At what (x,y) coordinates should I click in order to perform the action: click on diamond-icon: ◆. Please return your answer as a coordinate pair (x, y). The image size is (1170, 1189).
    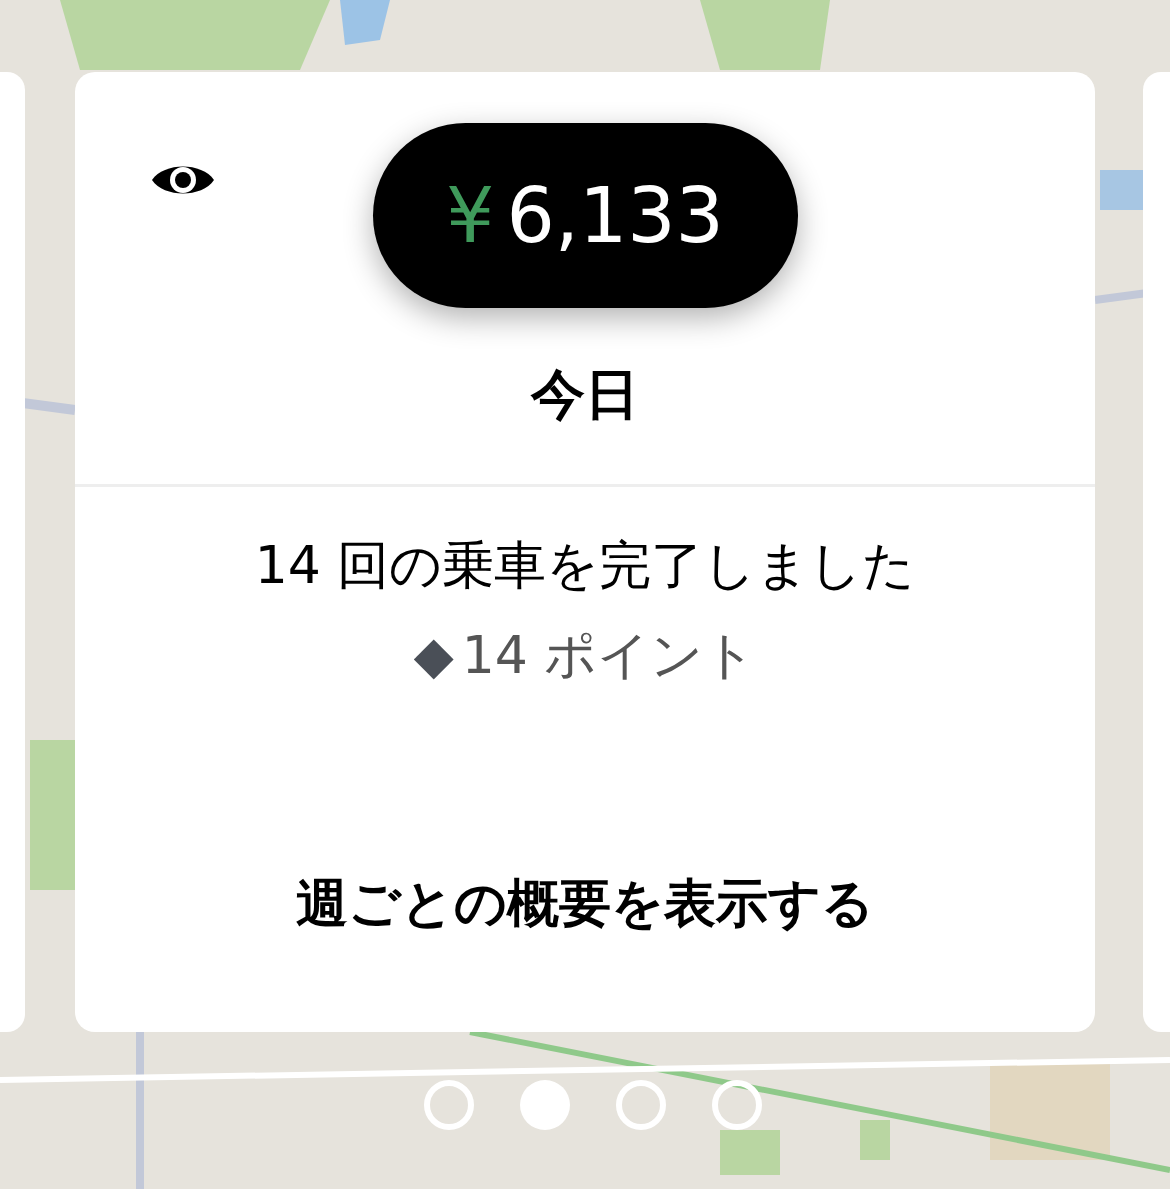
    Looking at the image, I should click on (433, 655).